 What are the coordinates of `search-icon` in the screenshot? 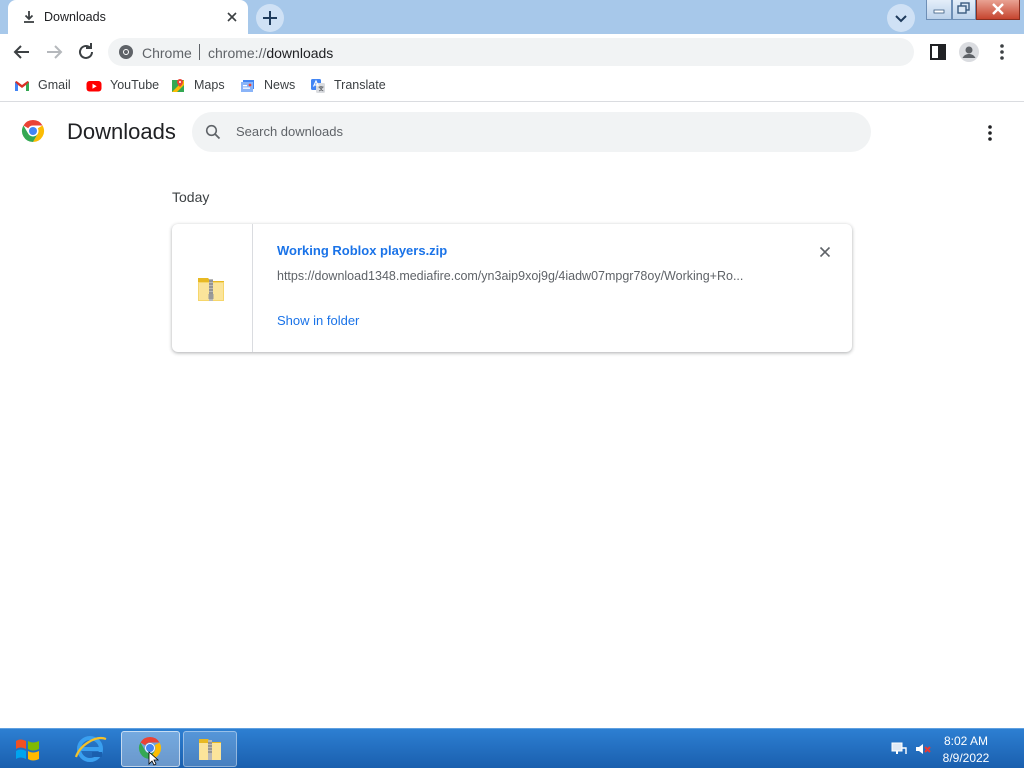 It's located at (213, 132).